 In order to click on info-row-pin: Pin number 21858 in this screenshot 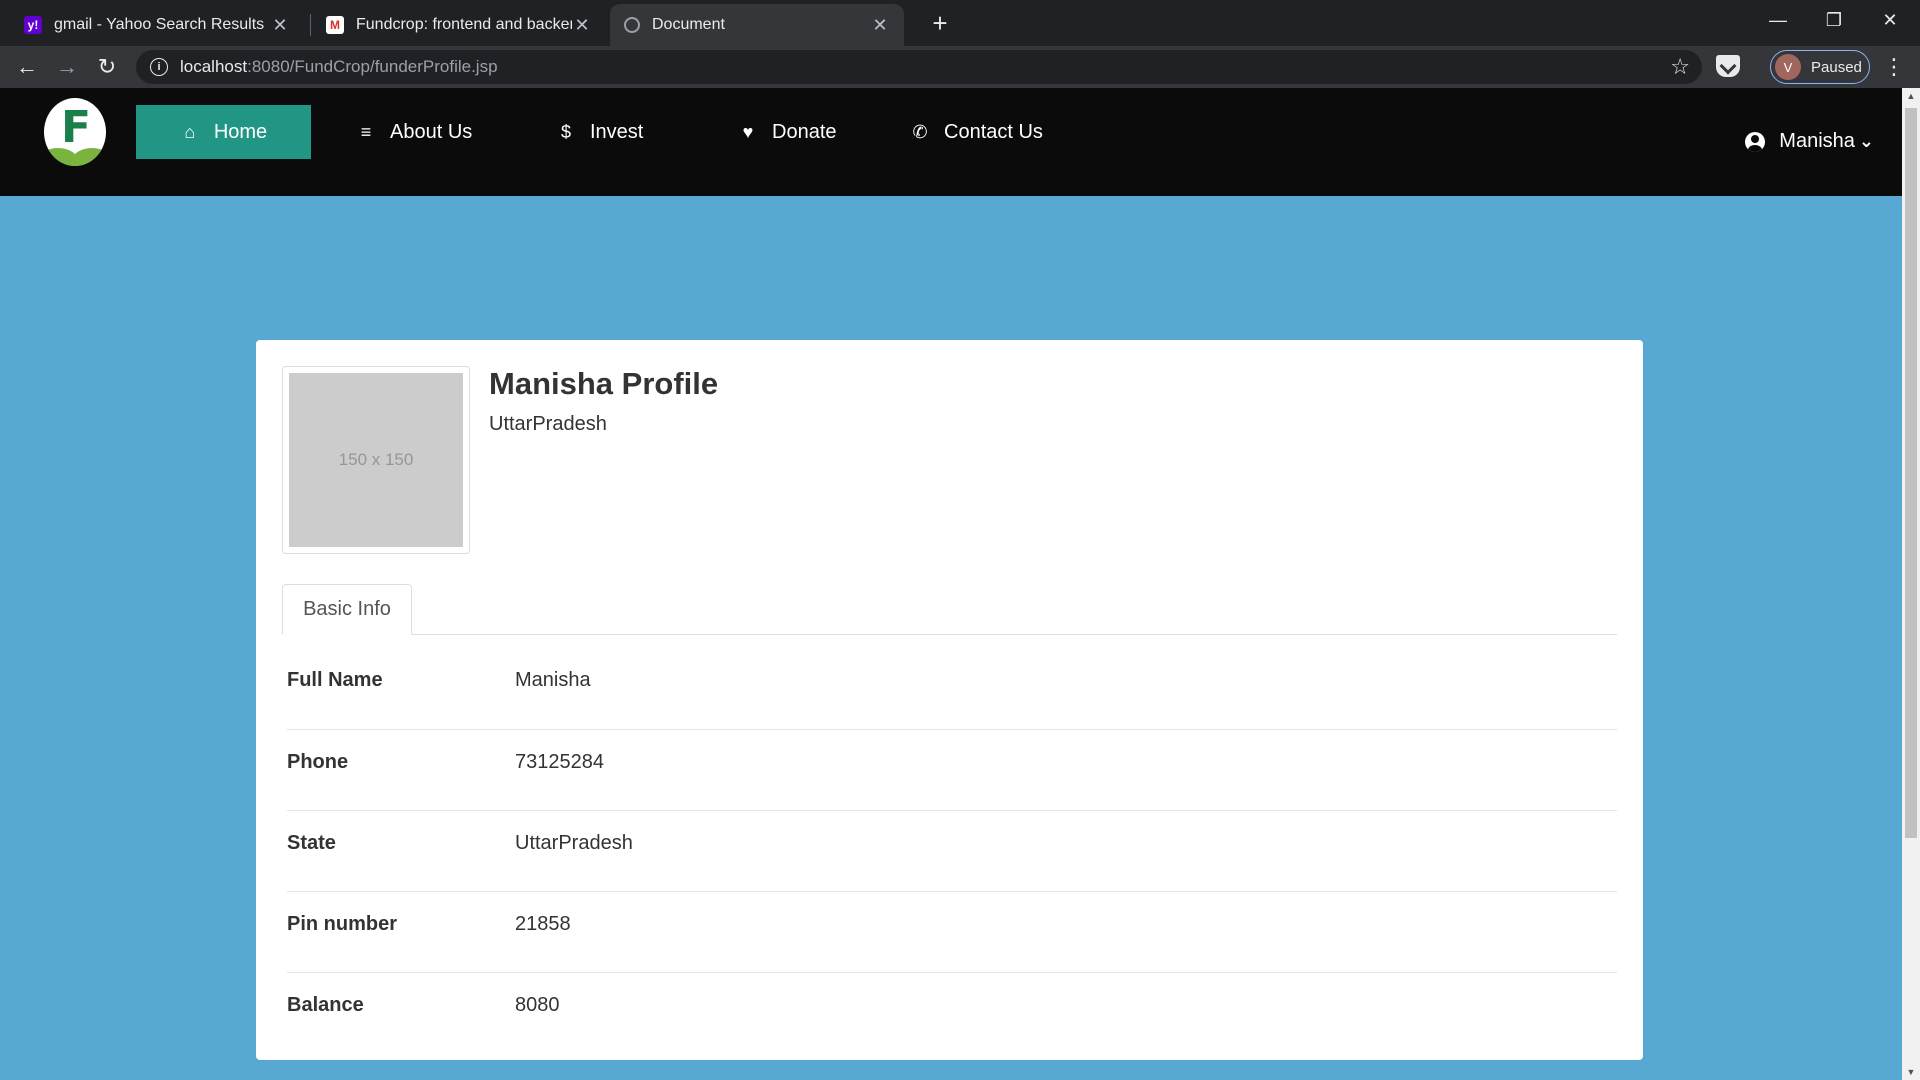, I will do `click(952, 924)`.